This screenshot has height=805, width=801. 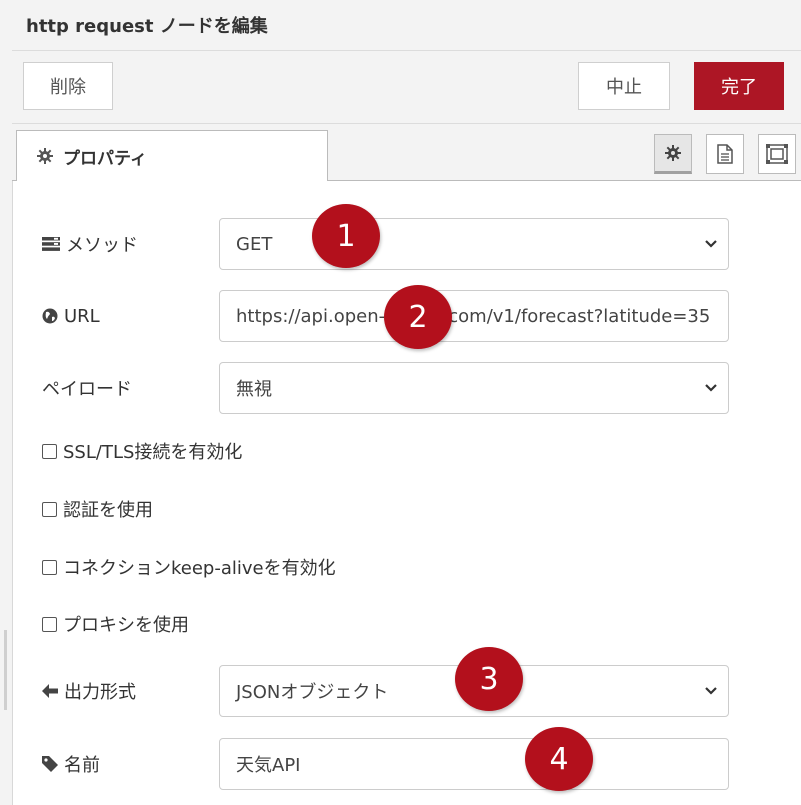 What do you see at coordinates (100, 692) in the screenshot?
I see `output-label-text: 出力形式` at bounding box center [100, 692].